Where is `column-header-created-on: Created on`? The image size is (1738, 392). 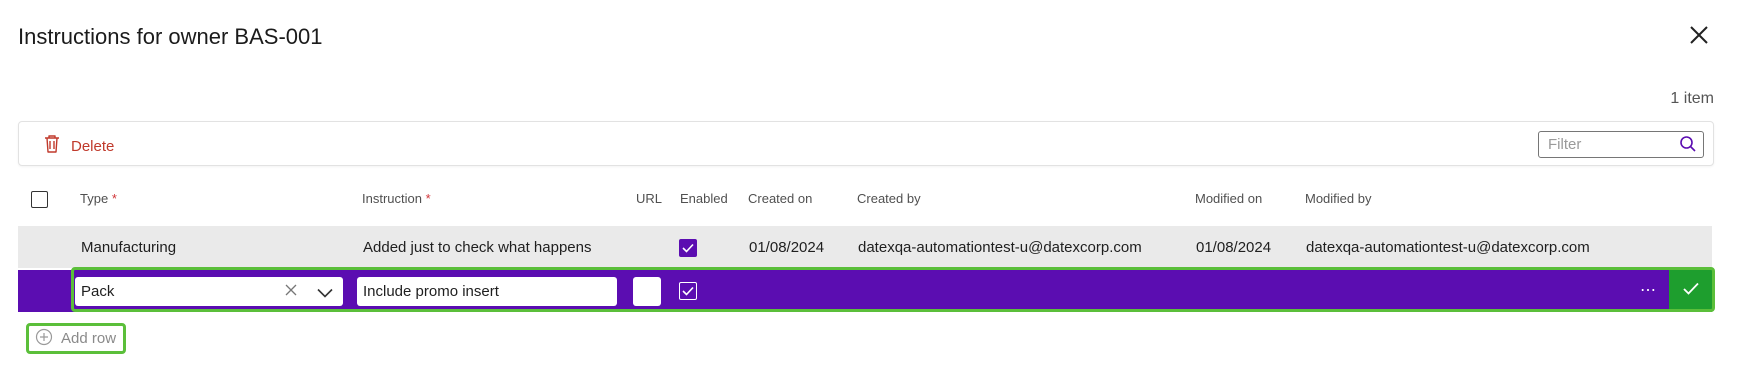
column-header-created-on: Created on is located at coordinates (780, 198).